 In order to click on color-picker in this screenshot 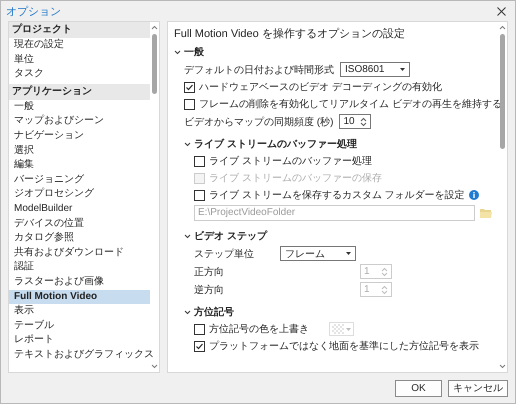, I will do `click(341, 329)`.